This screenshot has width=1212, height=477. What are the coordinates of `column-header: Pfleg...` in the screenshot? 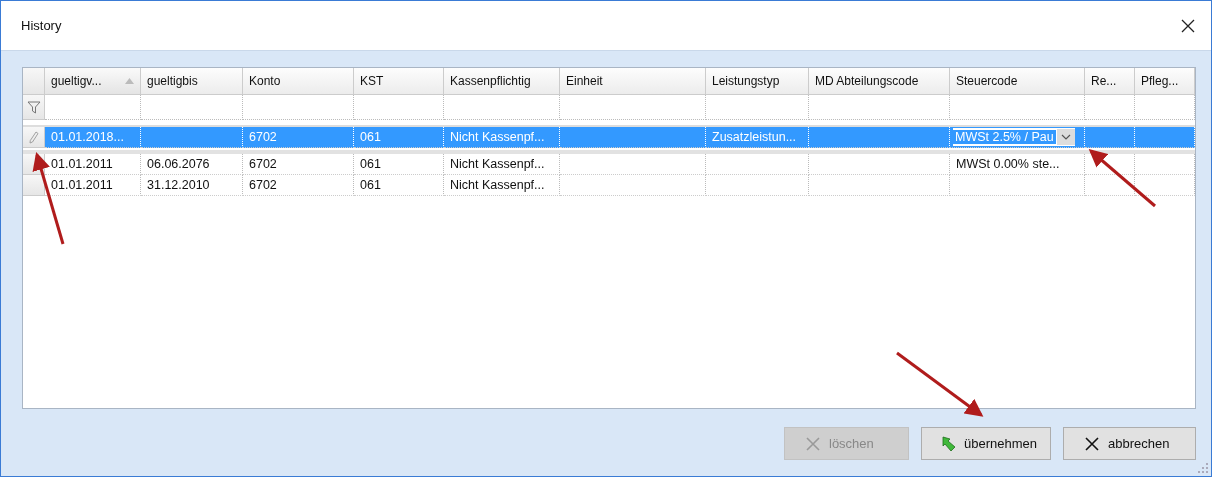 It's located at (1165, 81).